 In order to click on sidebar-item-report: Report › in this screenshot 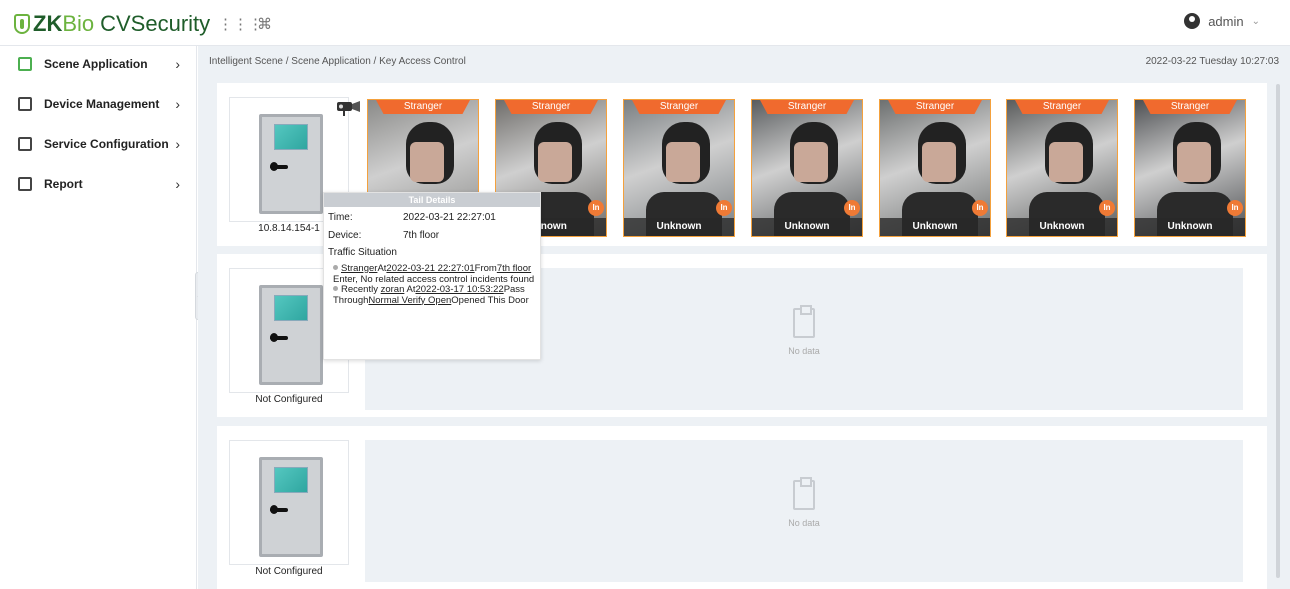, I will do `click(98, 184)`.